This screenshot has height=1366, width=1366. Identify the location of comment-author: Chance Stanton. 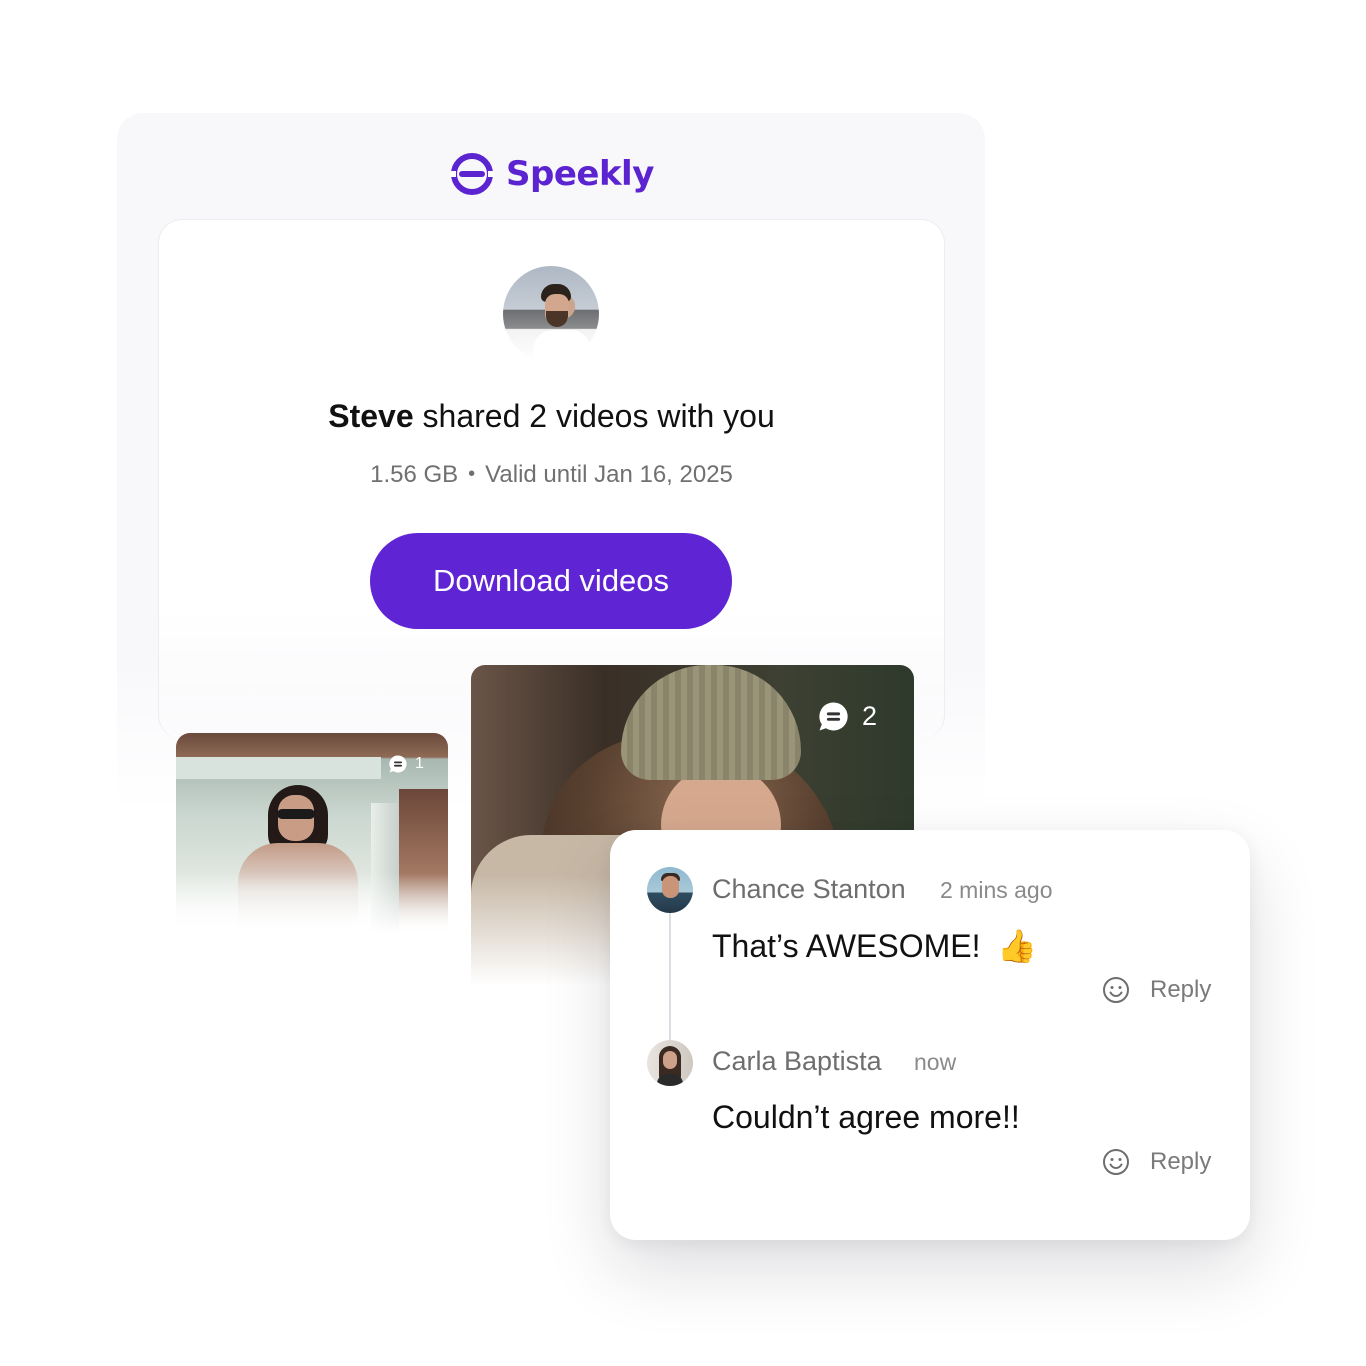
(809, 889).